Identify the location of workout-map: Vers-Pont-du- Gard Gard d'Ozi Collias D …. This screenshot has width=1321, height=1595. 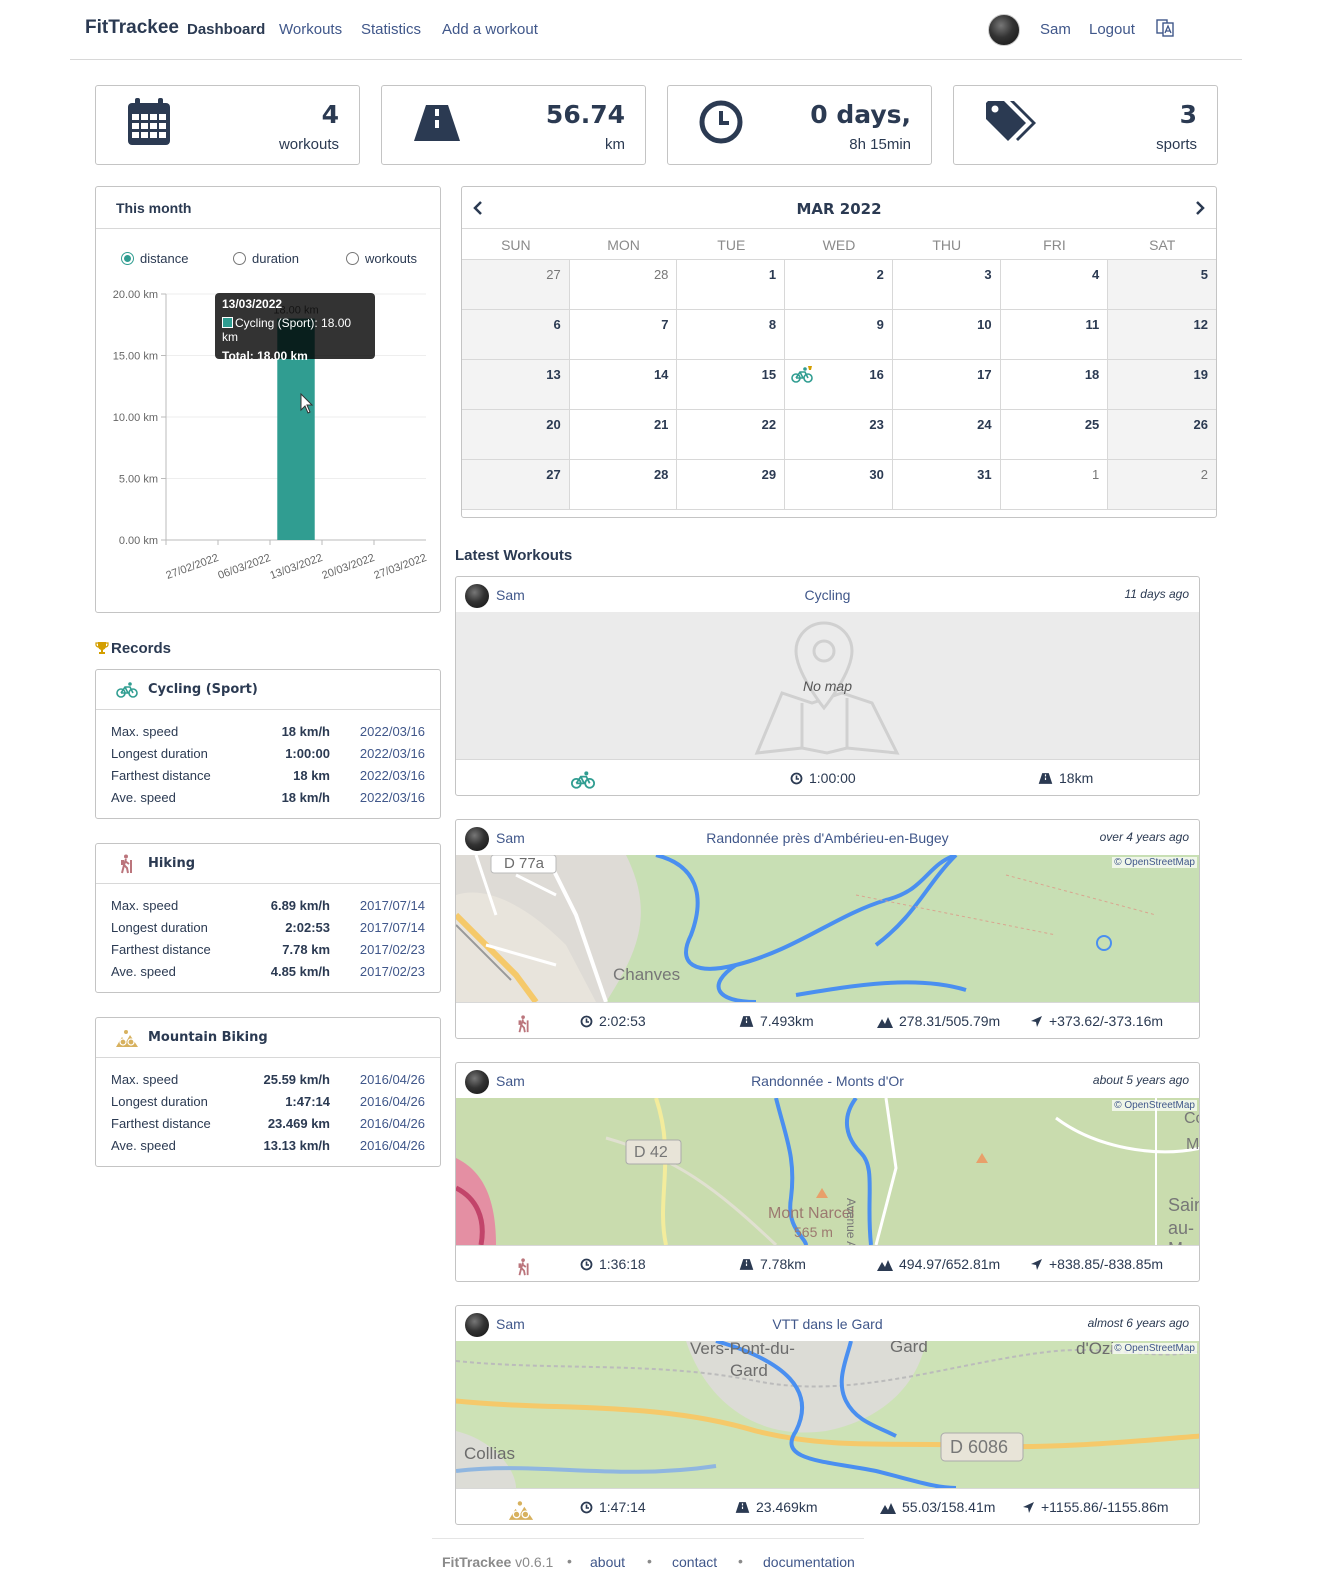
(827, 1414).